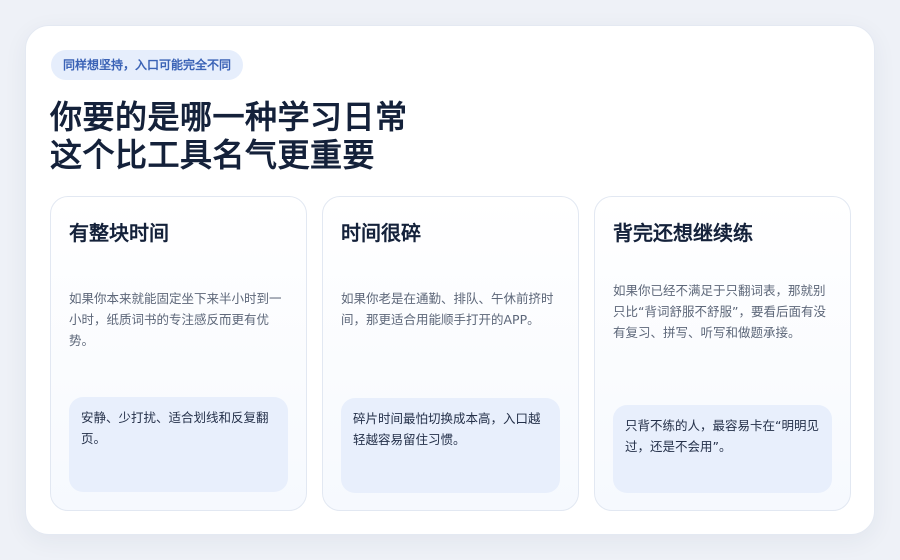  Describe the element at coordinates (229, 117) in the screenshot. I see `page-title-line-1: 你要的是哪一种学习日常` at that location.